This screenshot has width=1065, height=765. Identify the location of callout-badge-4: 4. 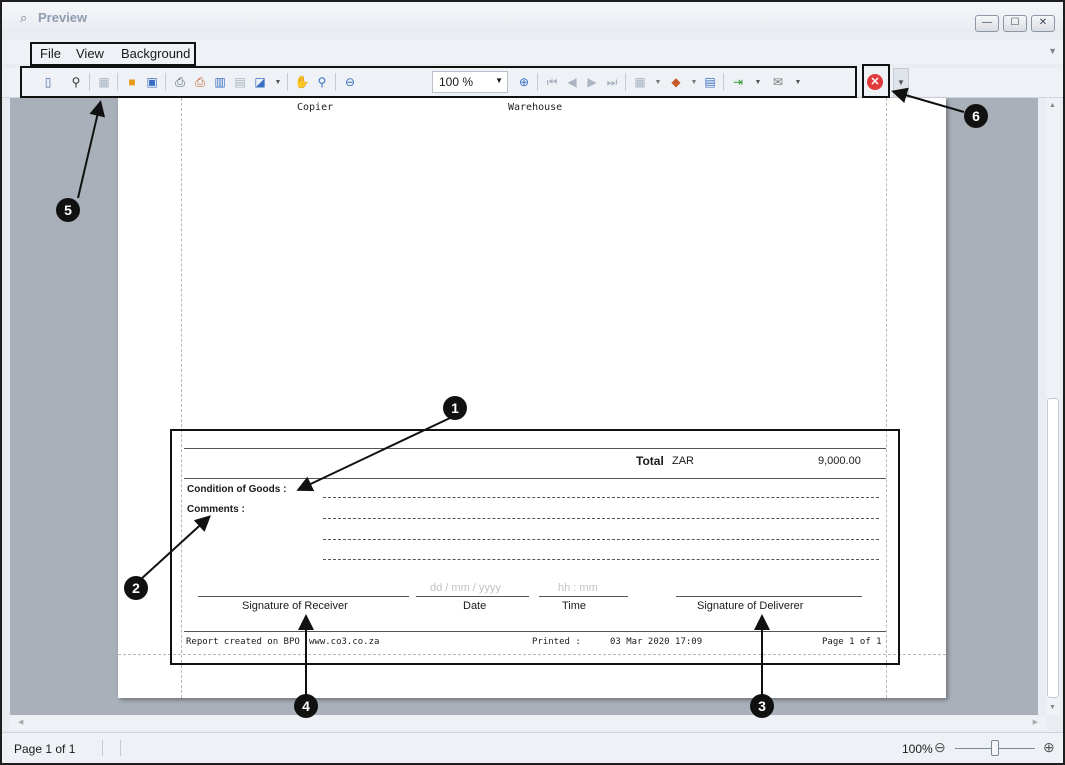
(306, 706).